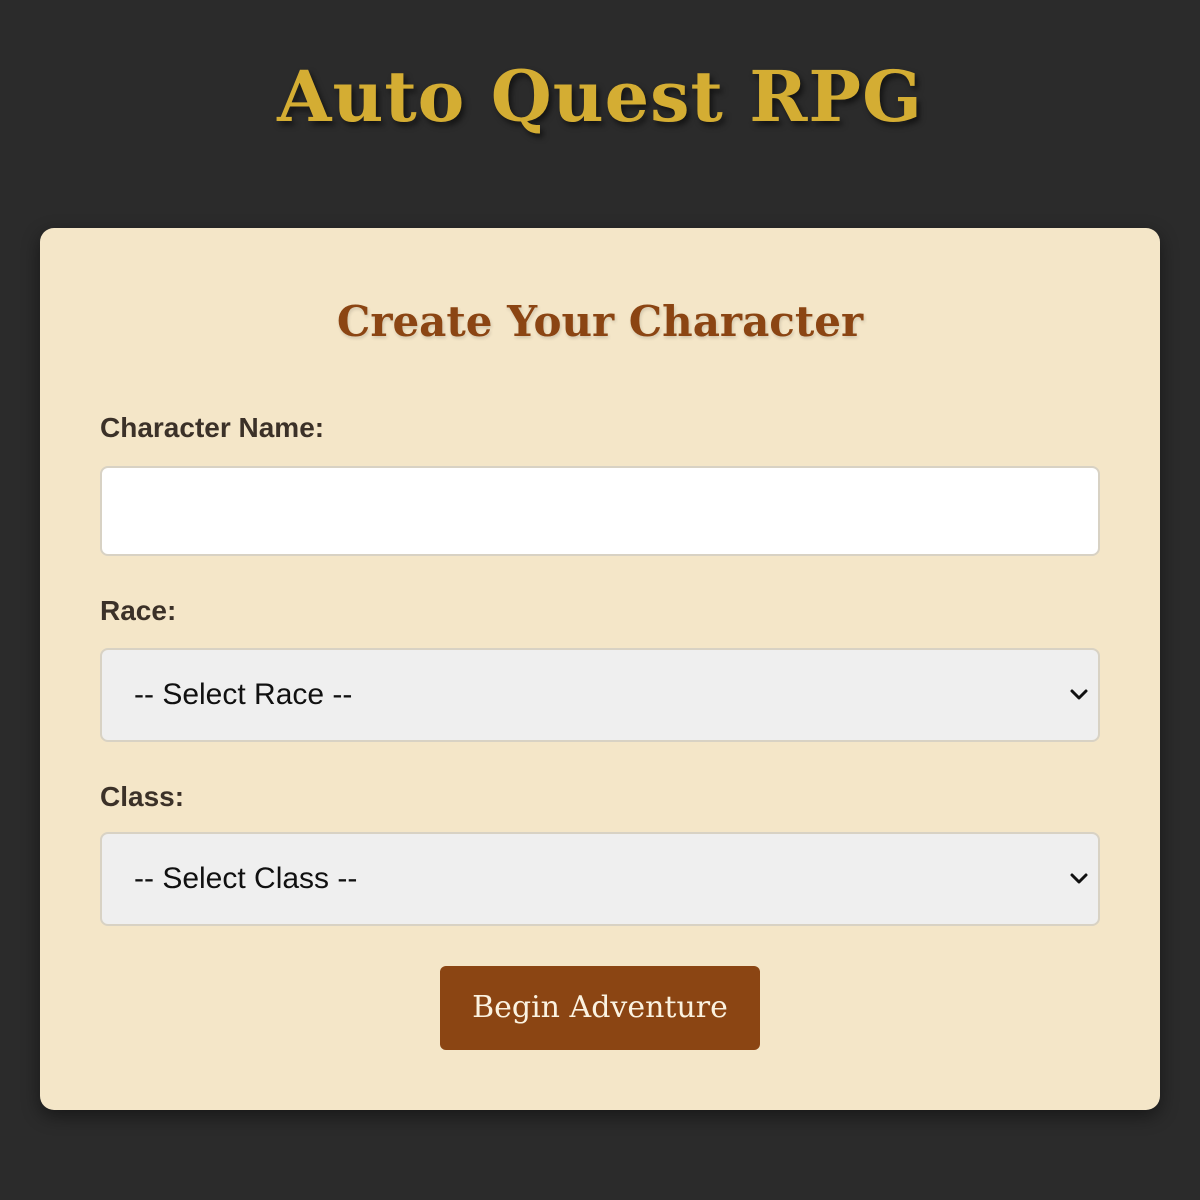  Describe the element at coordinates (600, 879) in the screenshot. I see `class-select: -- Select Class --` at that location.